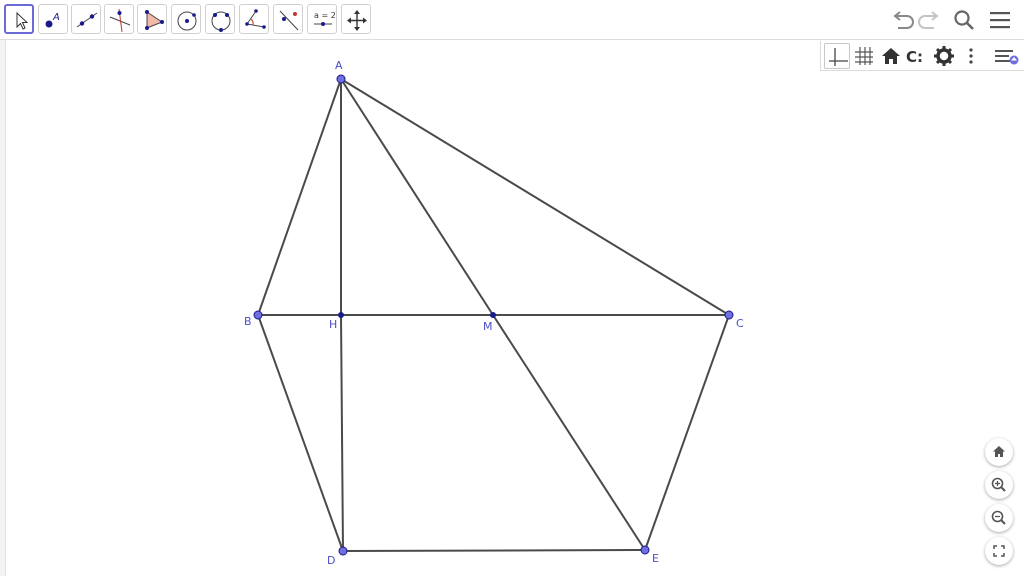 The height and width of the screenshot is (576, 1024). I want to click on graphics-settings-button, so click(944, 56).